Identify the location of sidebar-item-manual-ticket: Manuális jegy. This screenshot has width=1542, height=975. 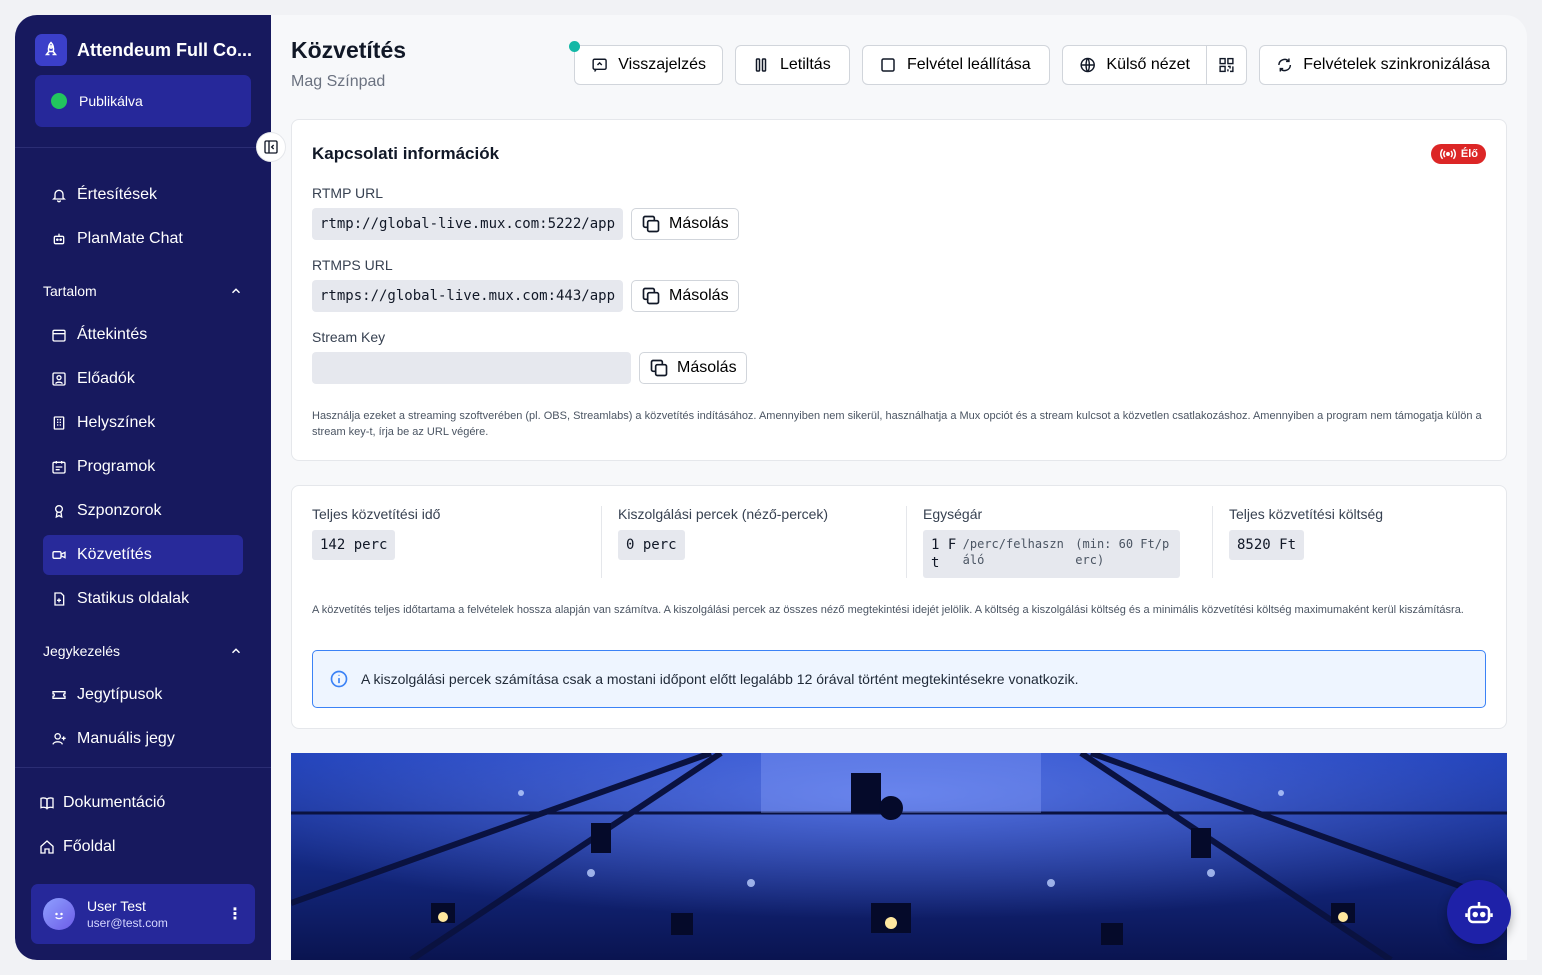
(143, 739).